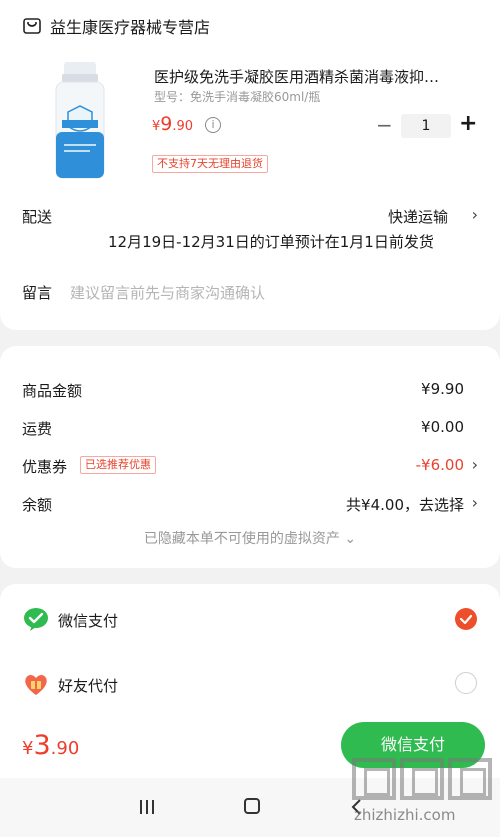 The width and height of the screenshot is (500, 837). Describe the element at coordinates (32, 26) in the screenshot. I see `store-icon` at that location.